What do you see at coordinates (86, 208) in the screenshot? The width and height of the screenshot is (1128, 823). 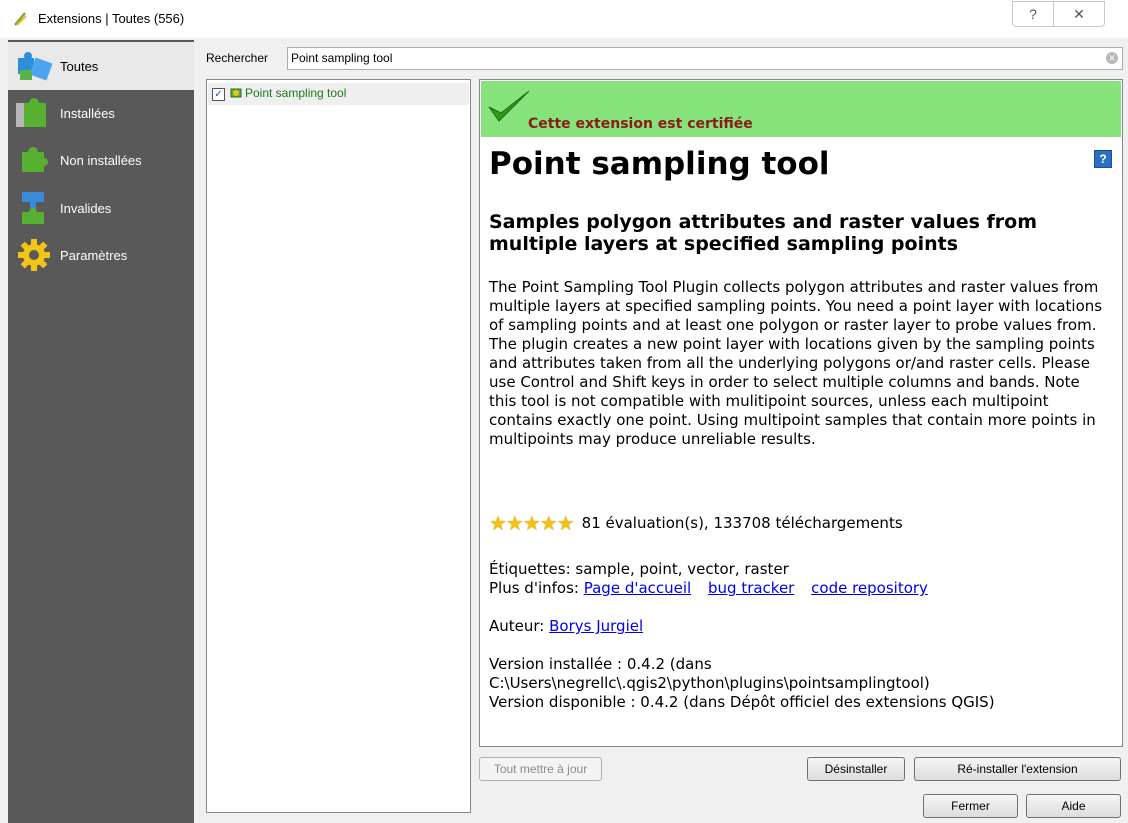 I see `sidebar-item-label: Invalides` at bounding box center [86, 208].